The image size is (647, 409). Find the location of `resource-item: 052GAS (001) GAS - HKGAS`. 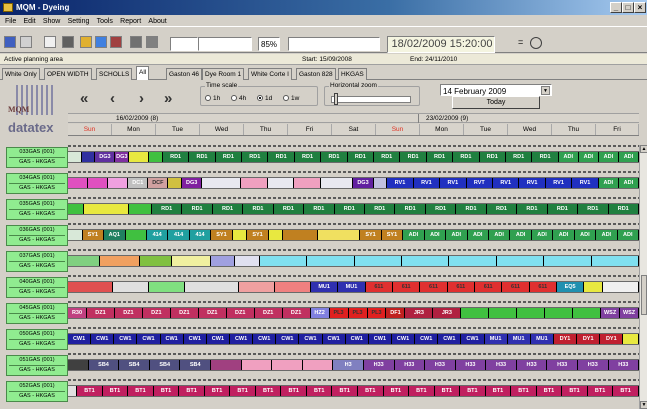

resource-item: 052GAS (001) GAS - HKGAS is located at coordinates (37, 391).